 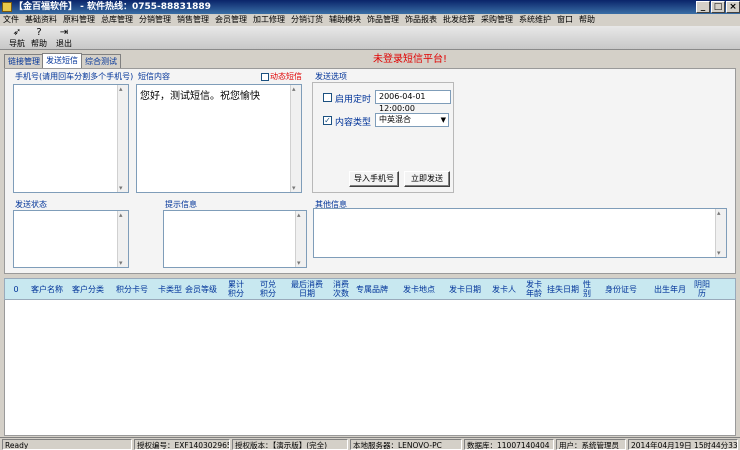 I want to click on help-button: ? 帮助, so click(x=39, y=38).